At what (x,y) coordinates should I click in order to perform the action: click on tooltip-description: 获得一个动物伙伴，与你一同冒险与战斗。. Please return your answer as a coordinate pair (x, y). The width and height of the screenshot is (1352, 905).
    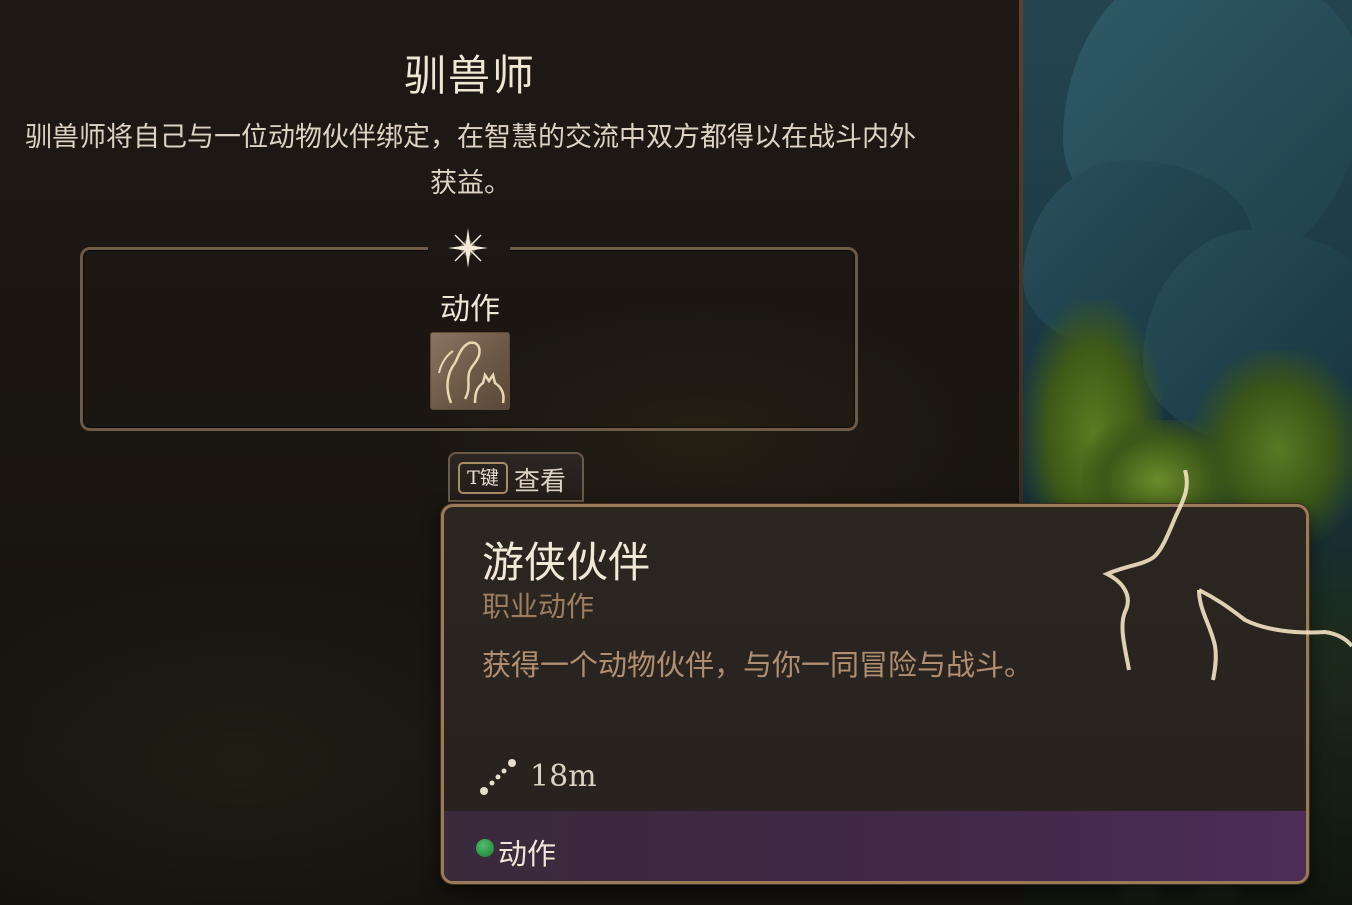
    Looking at the image, I should click on (758, 665).